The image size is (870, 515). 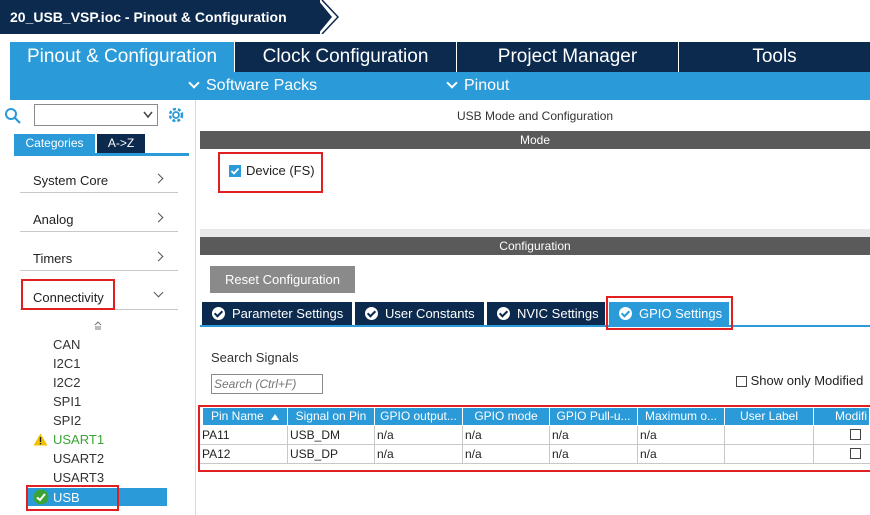 I want to click on show-only-modified: Show only Modified, so click(x=799, y=380).